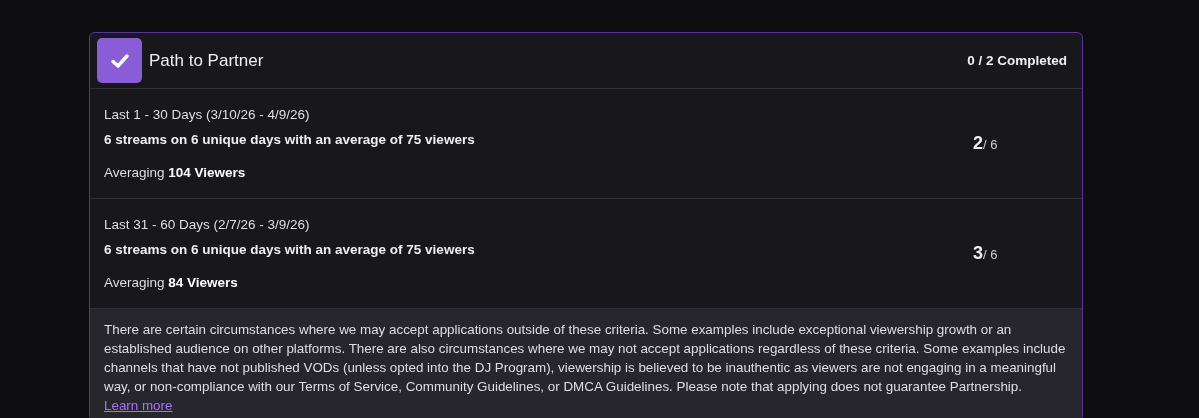  Describe the element at coordinates (206, 60) in the screenshot. I see `card-title: Path to Partner` at that location.